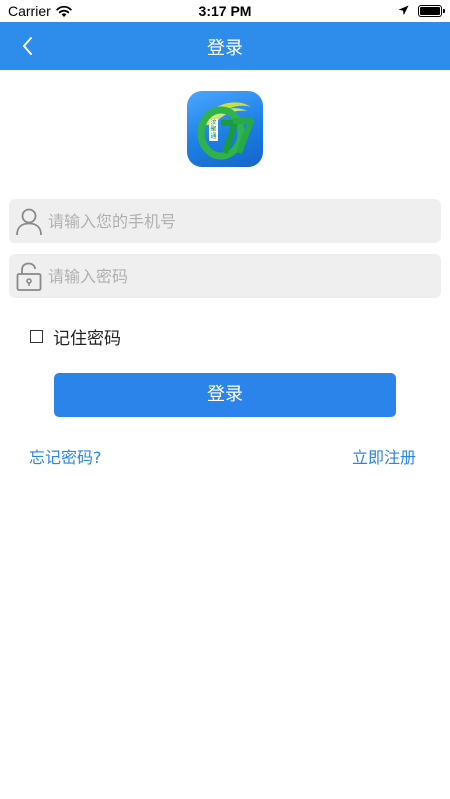 Image resolution: width=450 pixels, height=799 pixels. Describe the element at coordinates (240, 276) in the screenshot. I see `password-input` at that location.